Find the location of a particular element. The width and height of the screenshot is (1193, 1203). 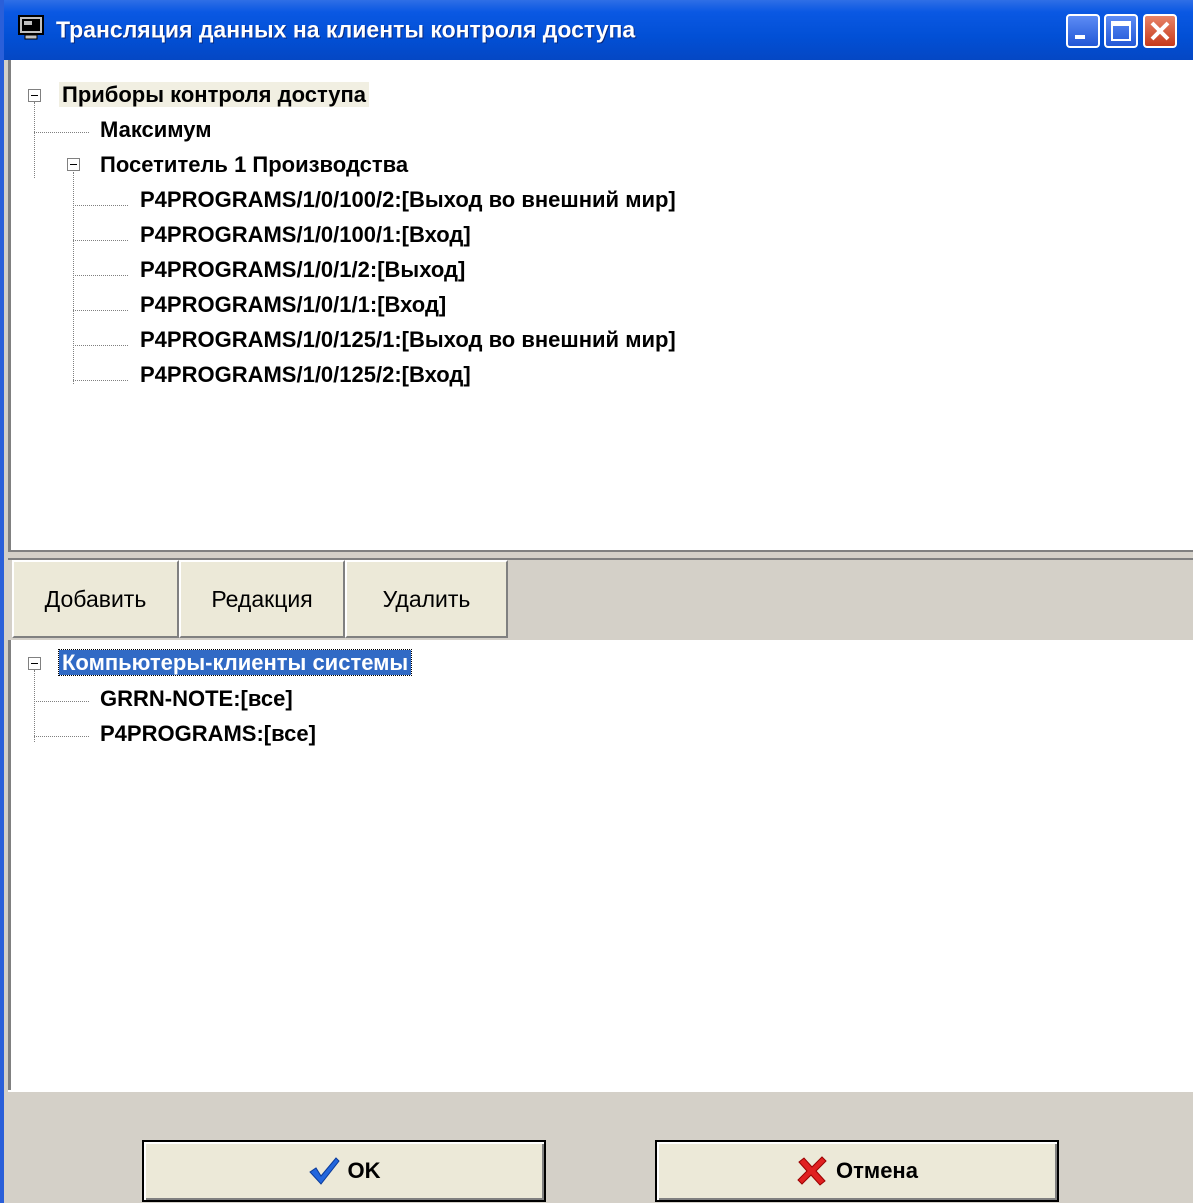

cross-icon is located at coordinates (812, 1171).